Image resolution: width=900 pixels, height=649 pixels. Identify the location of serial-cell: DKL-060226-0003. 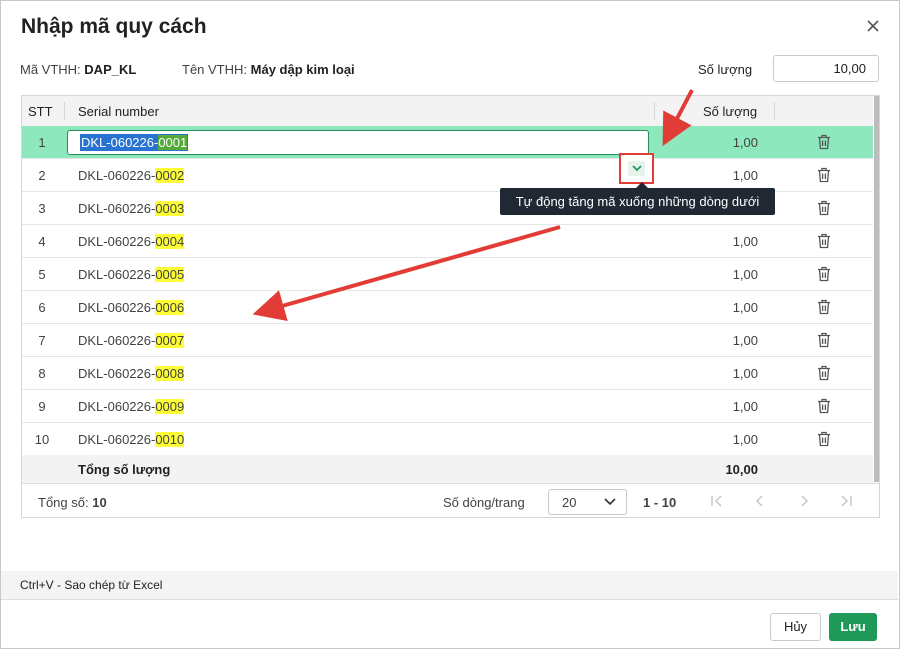
(131, 208).